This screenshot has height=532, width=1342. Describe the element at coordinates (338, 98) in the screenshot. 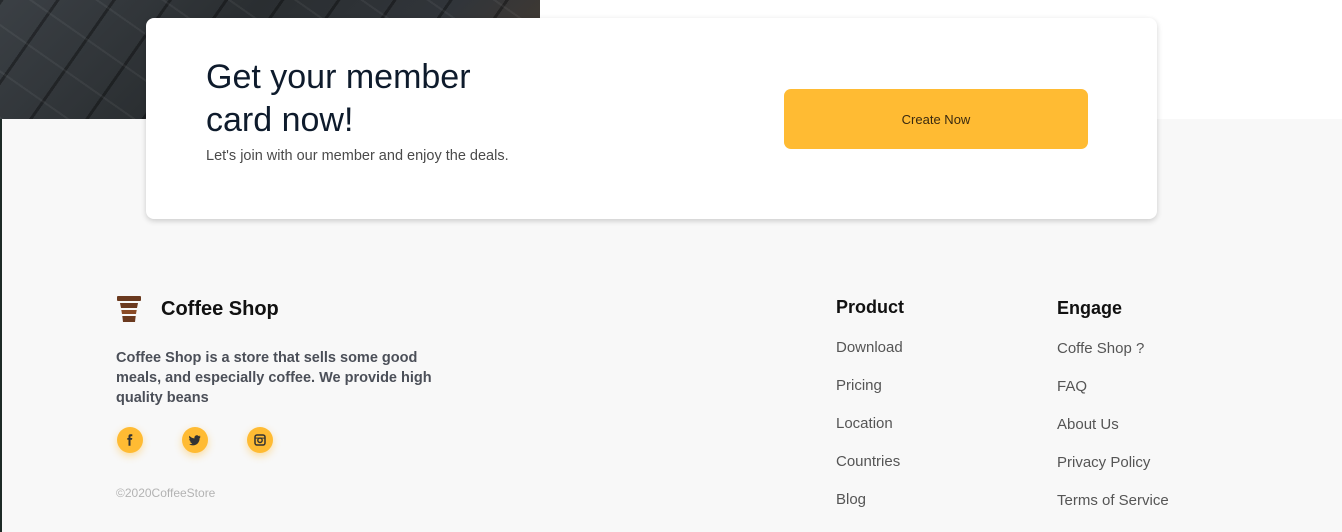

I see `member-card-title: Get your member card now!` at that location.